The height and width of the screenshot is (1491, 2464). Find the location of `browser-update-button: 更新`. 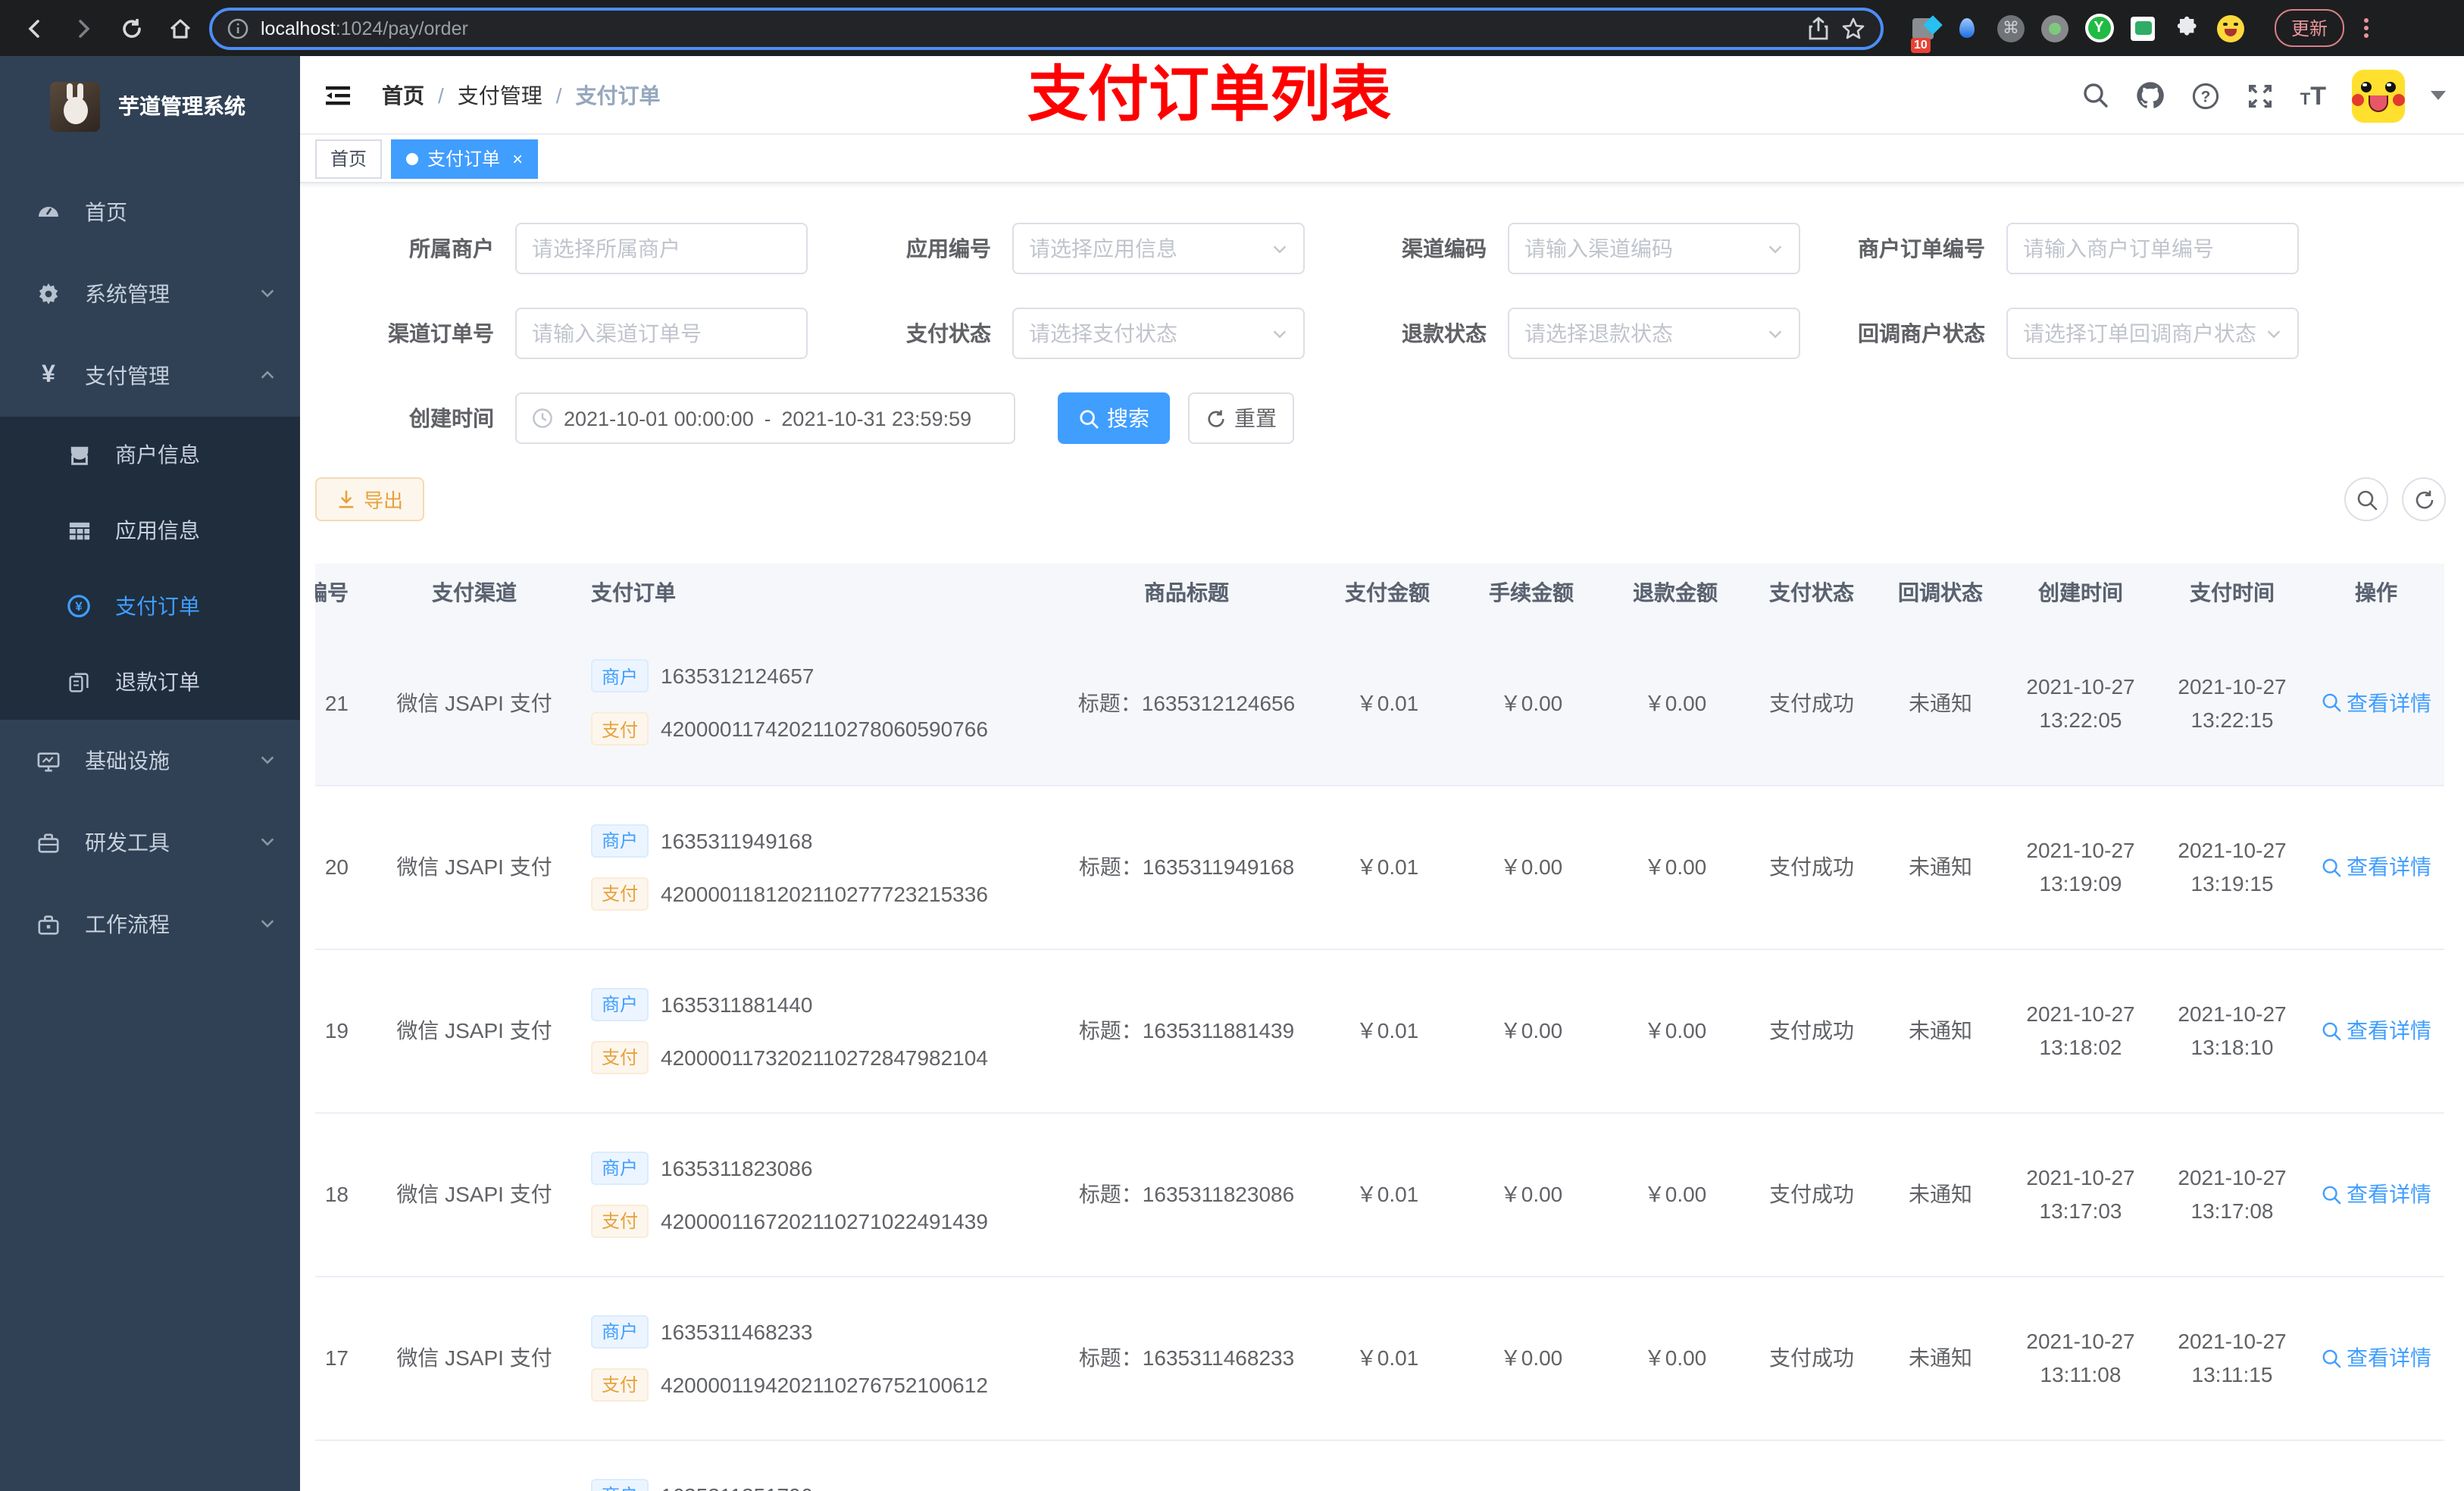

browser-update-button: 更新 is located at coordinates (2310, 28).